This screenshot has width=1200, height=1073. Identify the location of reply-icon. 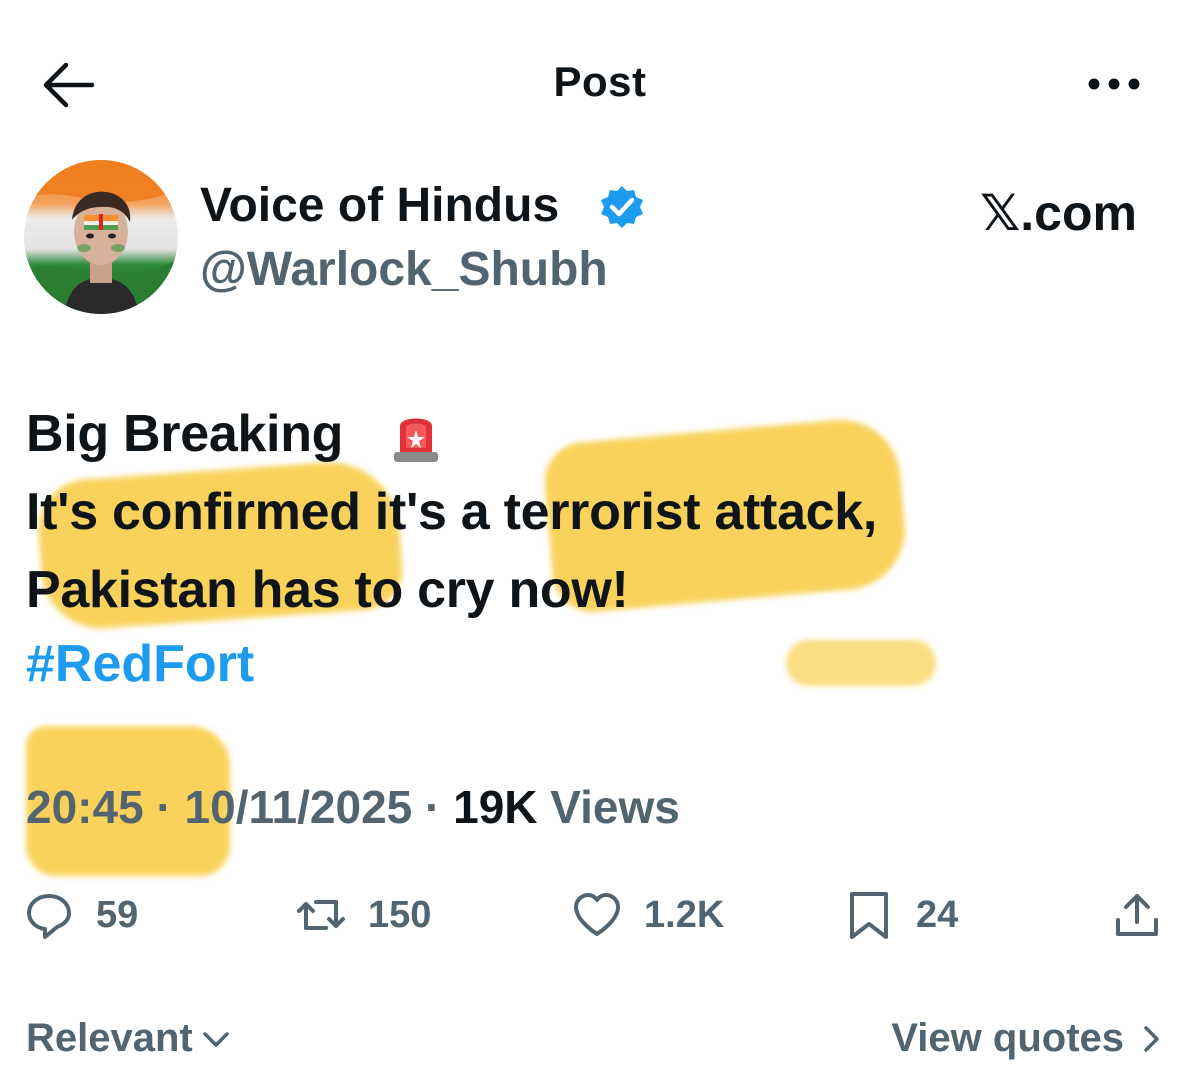
(49, 916).